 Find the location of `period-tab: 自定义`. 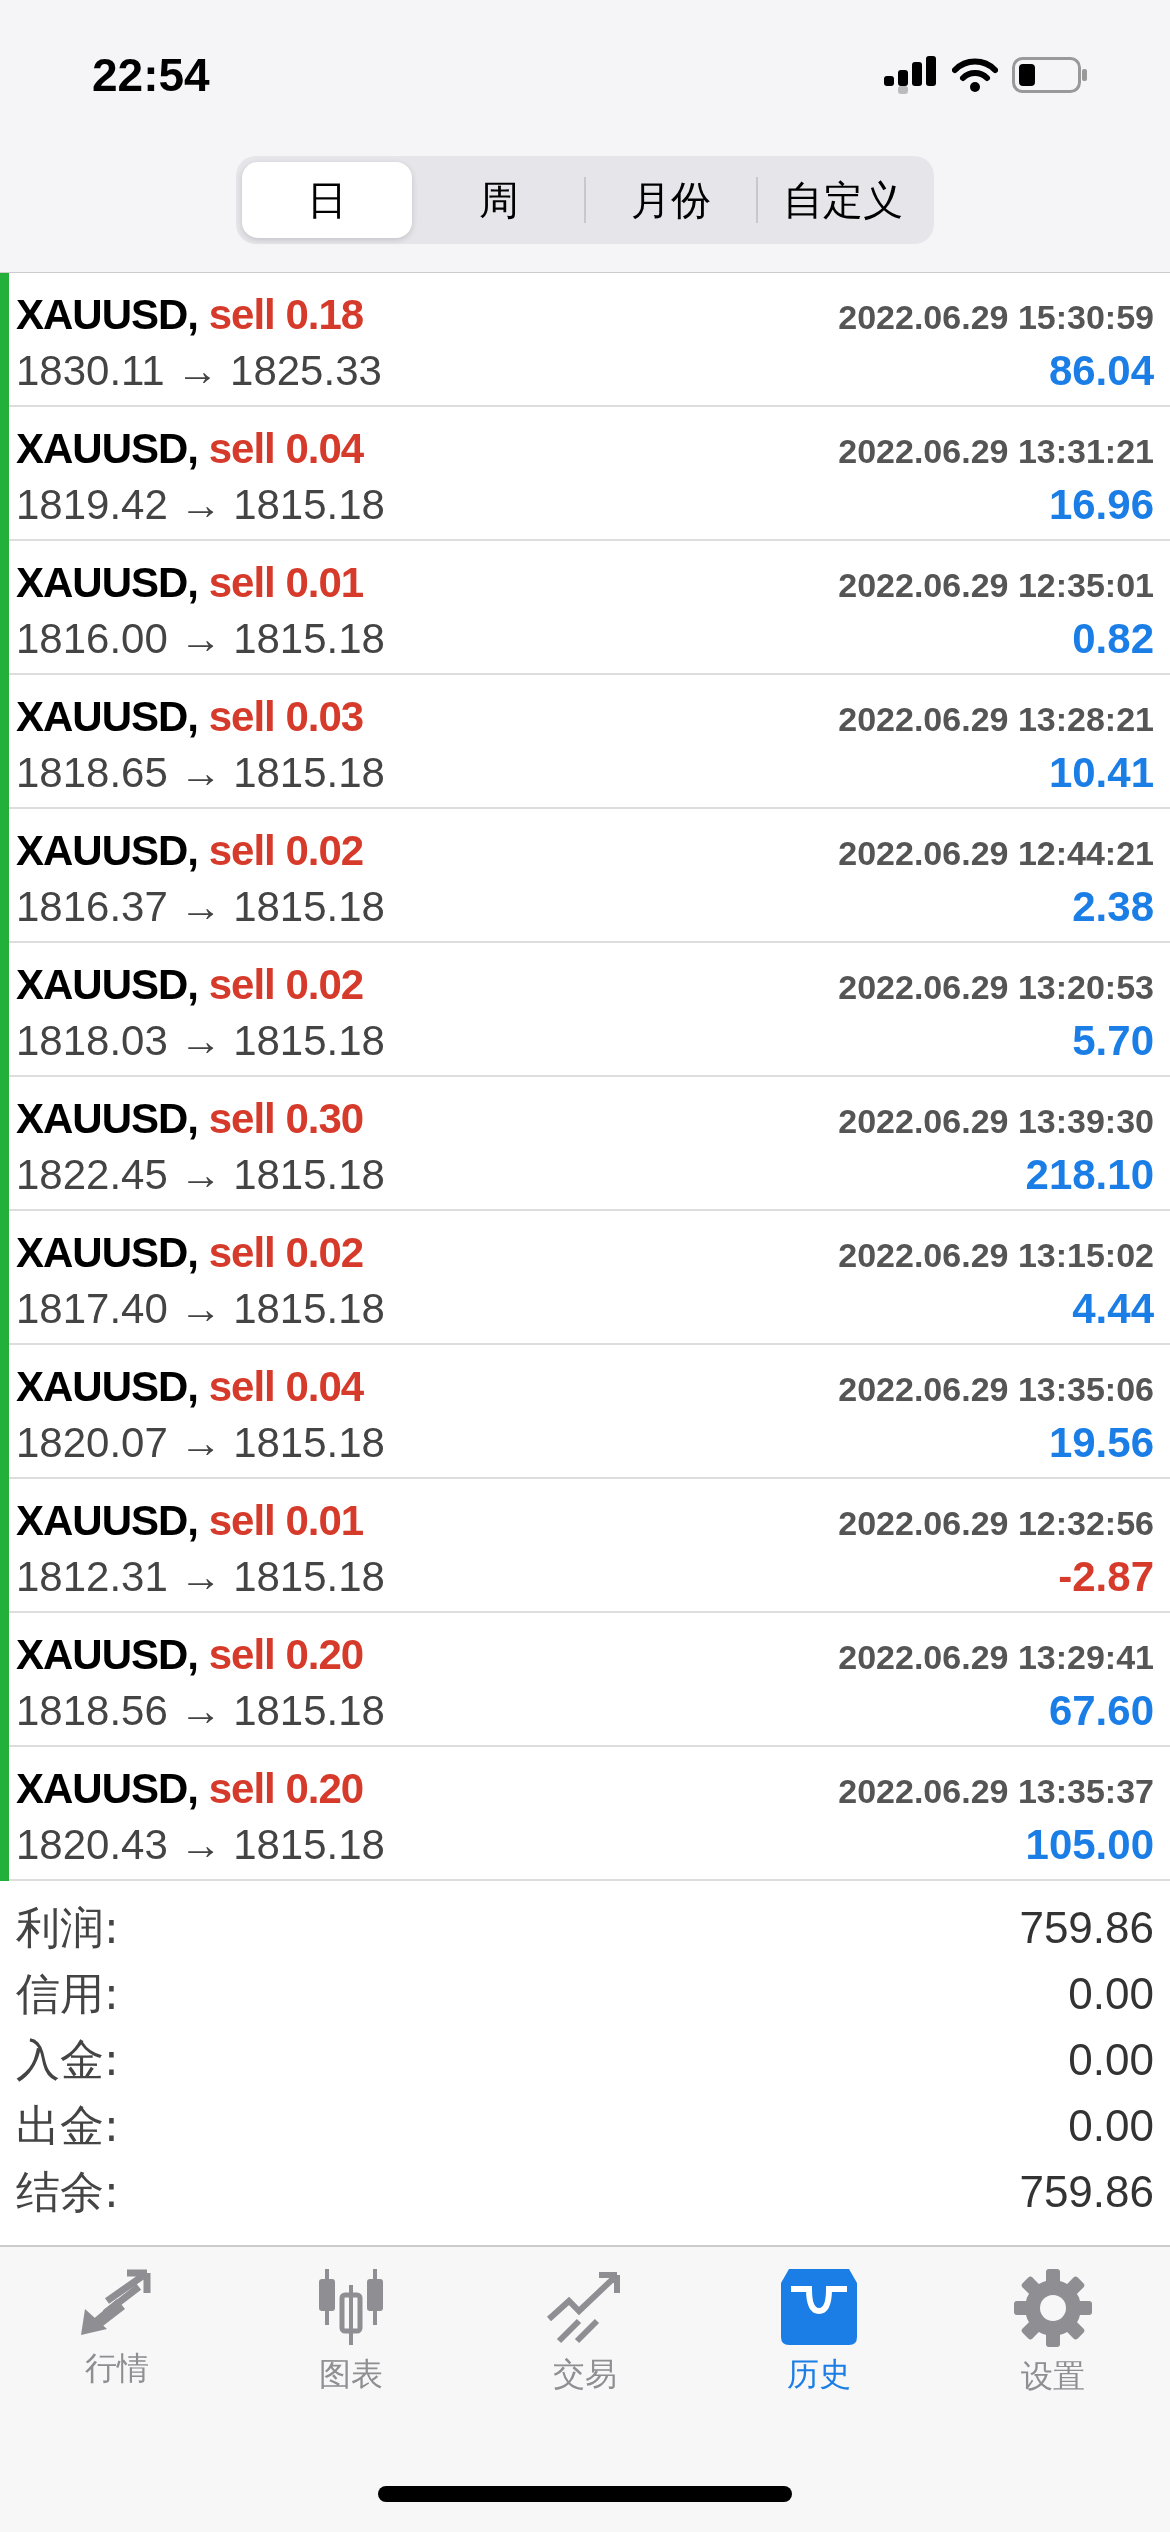

period-tab: 自定义 is located at coordinates (843, 200).